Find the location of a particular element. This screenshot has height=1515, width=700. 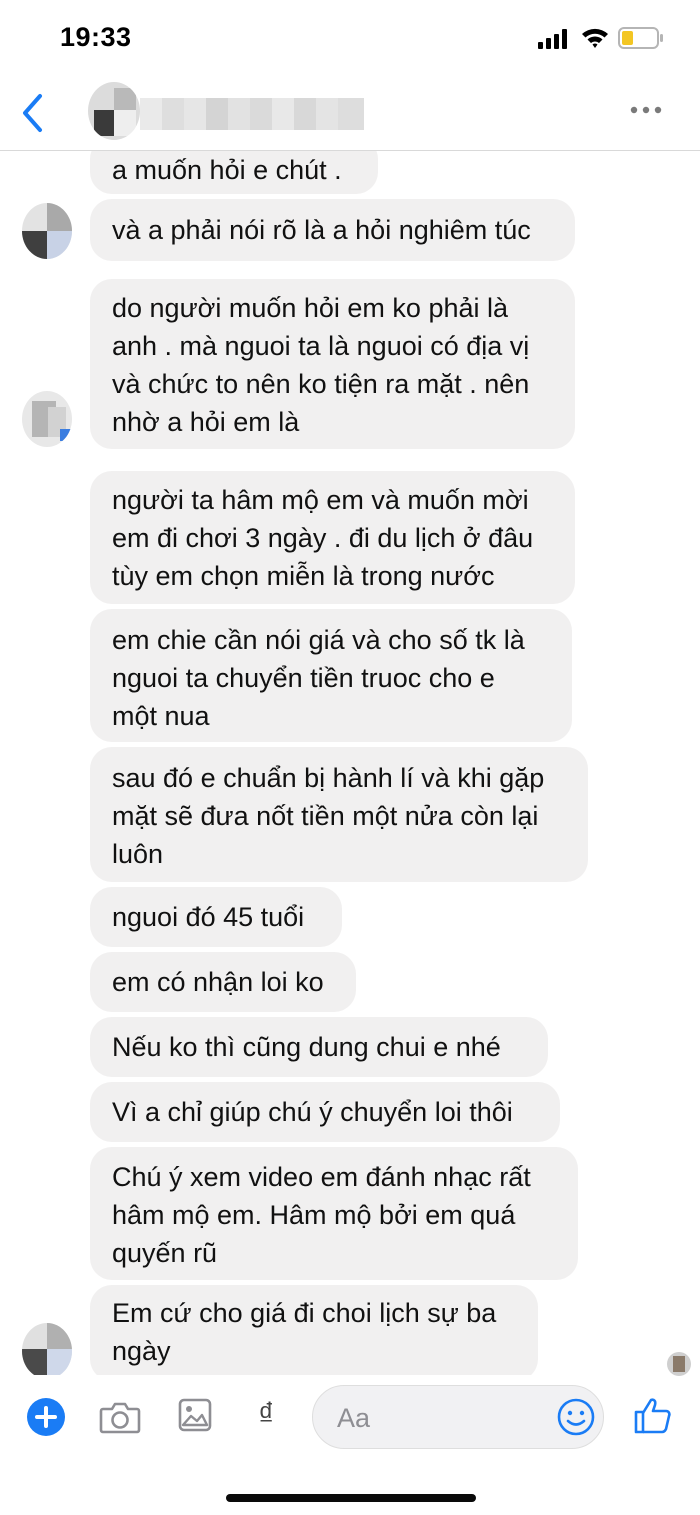

message-line: mặt sẽ đưa nốt tiền một nửa còn lại is located at coordinates (325, 816).